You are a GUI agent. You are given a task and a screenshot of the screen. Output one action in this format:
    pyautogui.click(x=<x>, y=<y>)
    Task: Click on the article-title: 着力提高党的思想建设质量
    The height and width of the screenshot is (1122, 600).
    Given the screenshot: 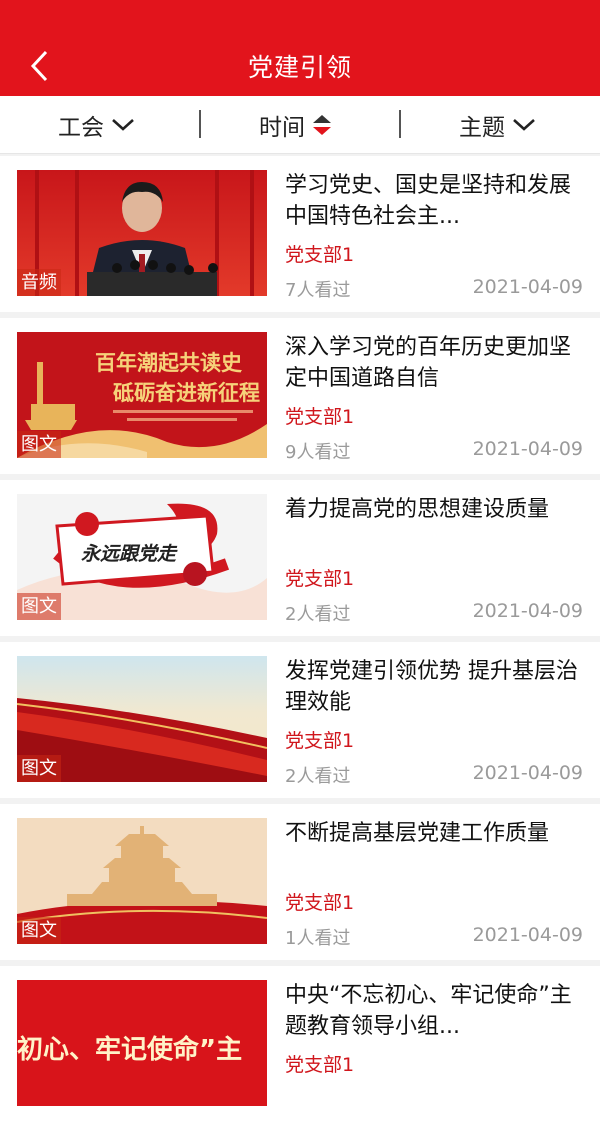 What is the action you would take?
    pyautogui.click(x=417, y=509)
    